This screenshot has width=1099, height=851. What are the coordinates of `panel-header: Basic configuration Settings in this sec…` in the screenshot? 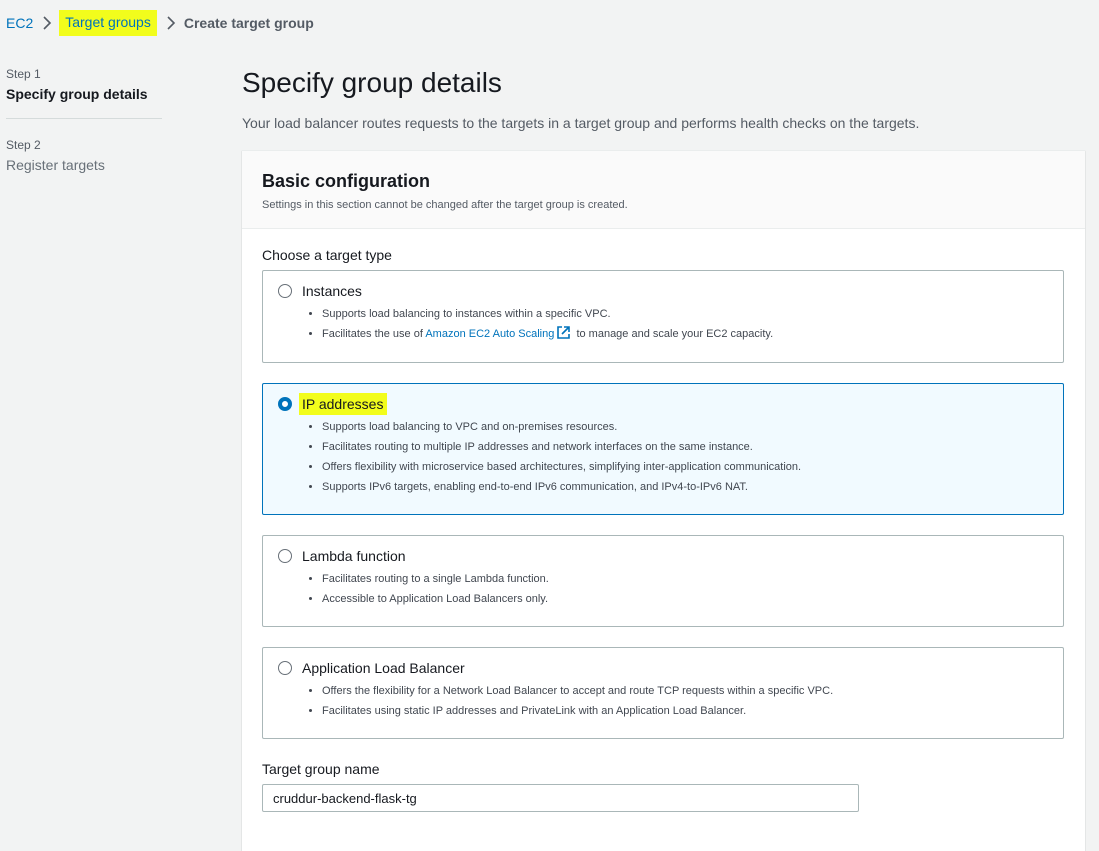 It's located at (663, 190).